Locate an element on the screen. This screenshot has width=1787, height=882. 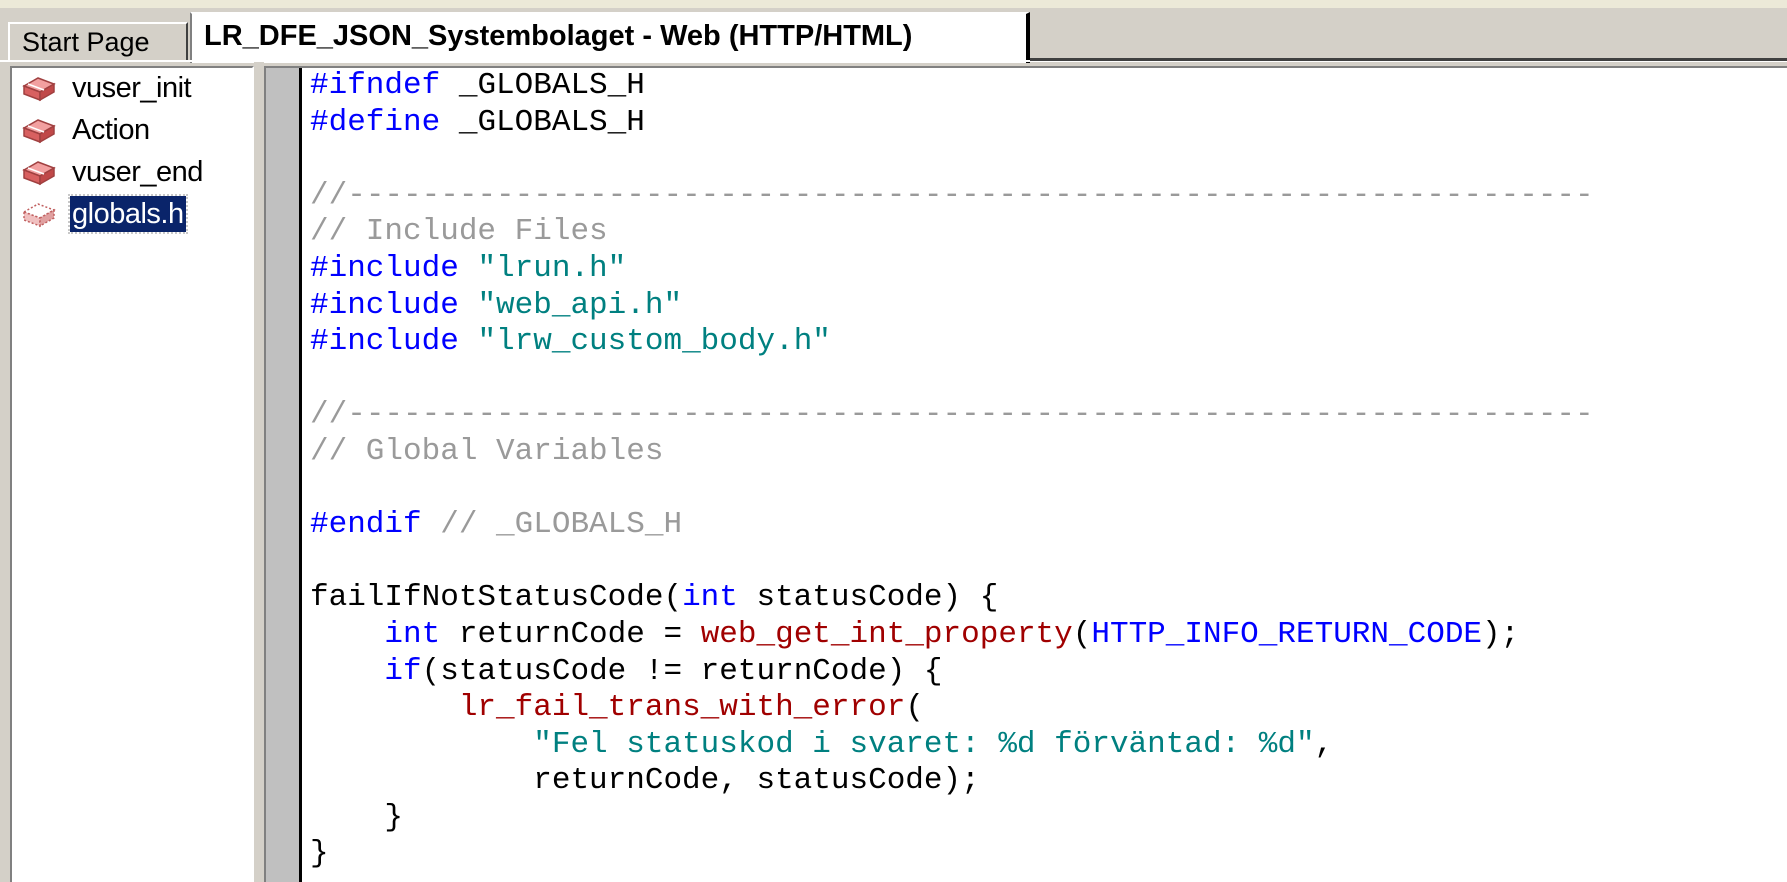
code-token: // Include Files is located at coordinates (459, 232).